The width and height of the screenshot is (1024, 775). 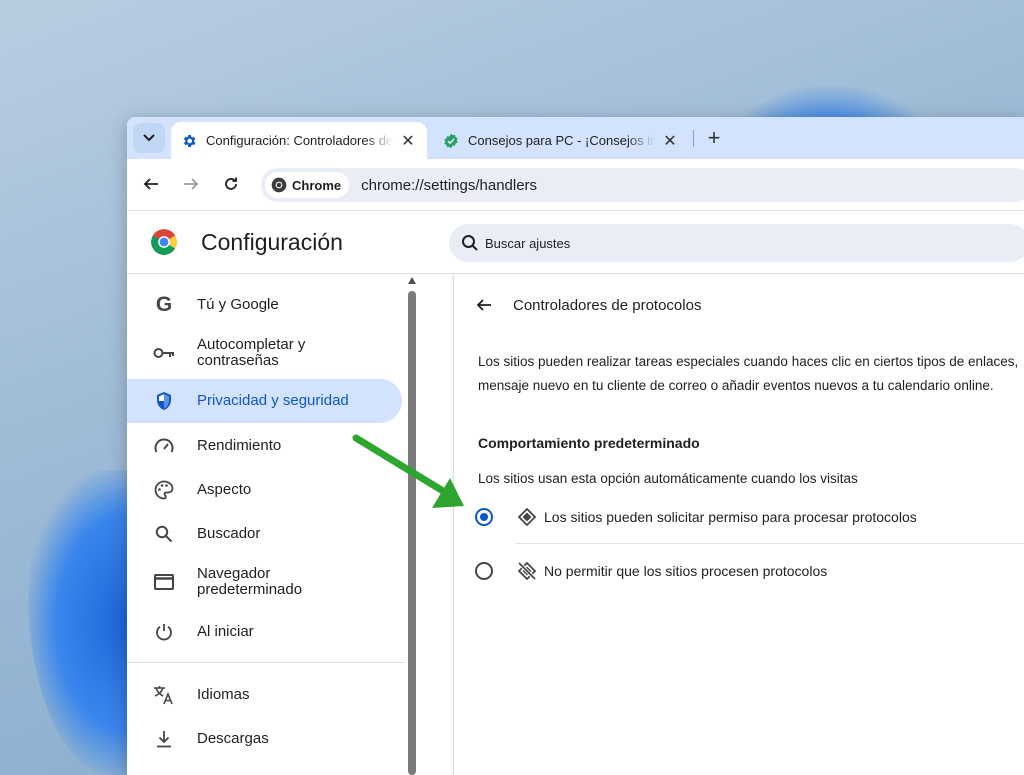 I want to click on key-icon, so click(x=164, y=353).